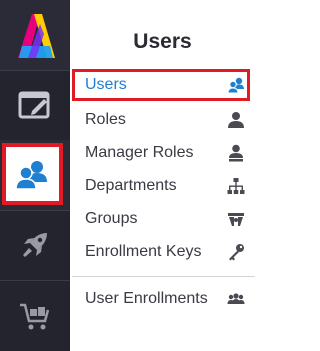  I want to click on menu-item-label: Roles, so click(105, 119).